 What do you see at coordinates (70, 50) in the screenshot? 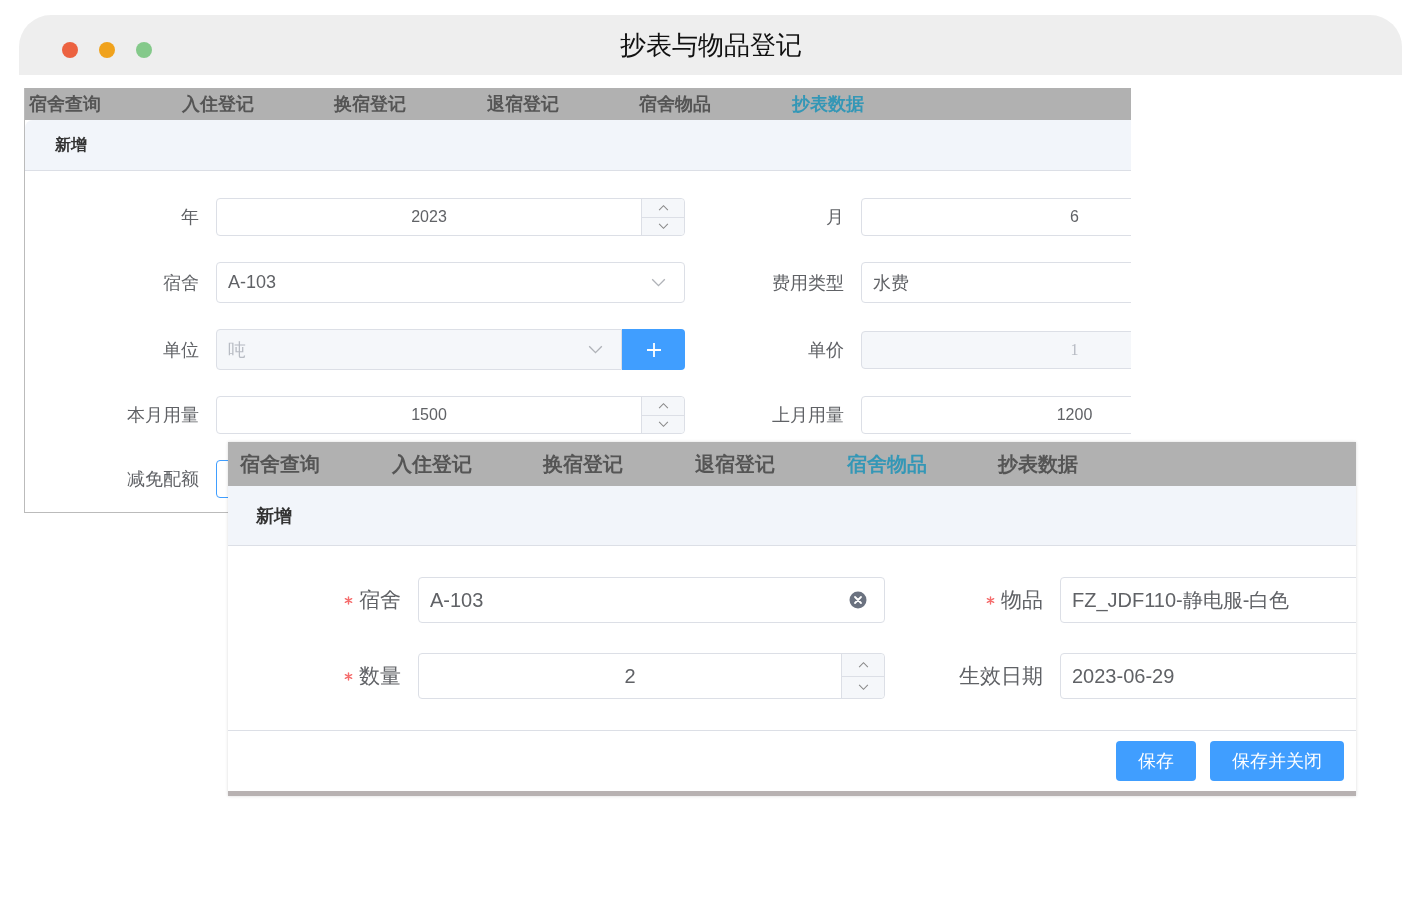
I see `close-window-icon` at bounding box center [70, 50].